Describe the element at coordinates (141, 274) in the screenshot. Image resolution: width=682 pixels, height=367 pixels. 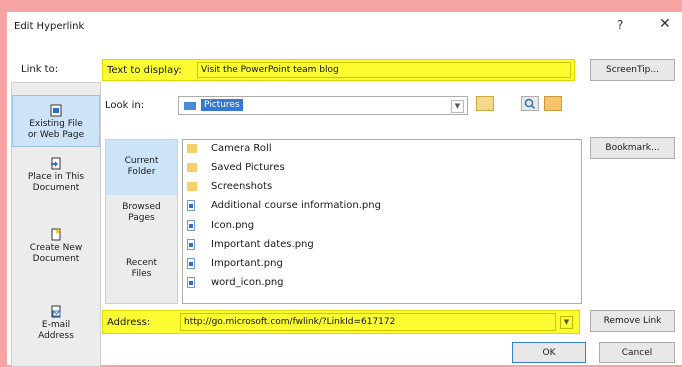
I see `tab-label-2: Files` at that location.